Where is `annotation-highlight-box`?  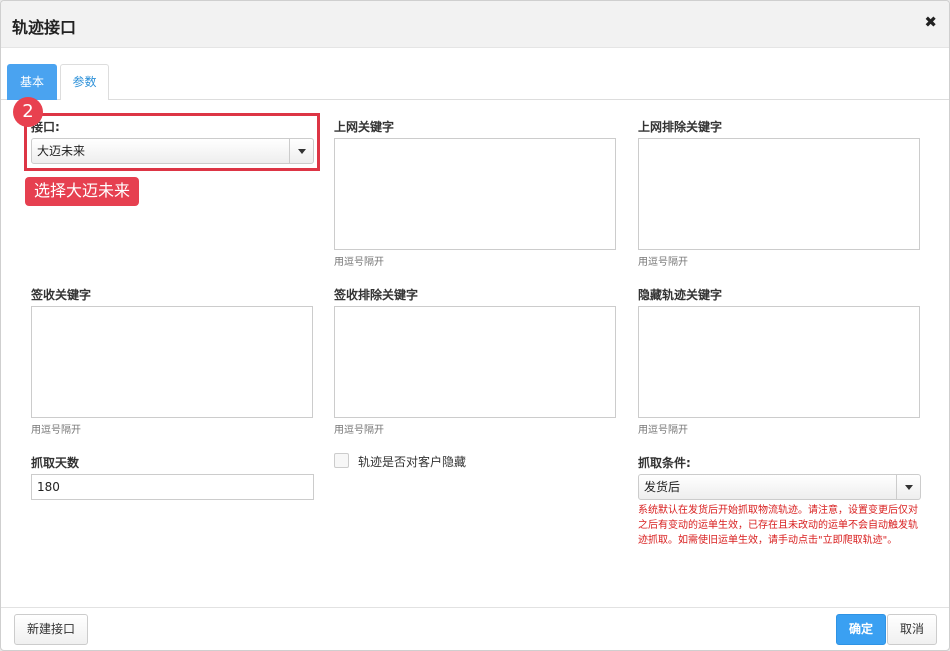
annotation-highlight-box is located at coordinates (172, 142).